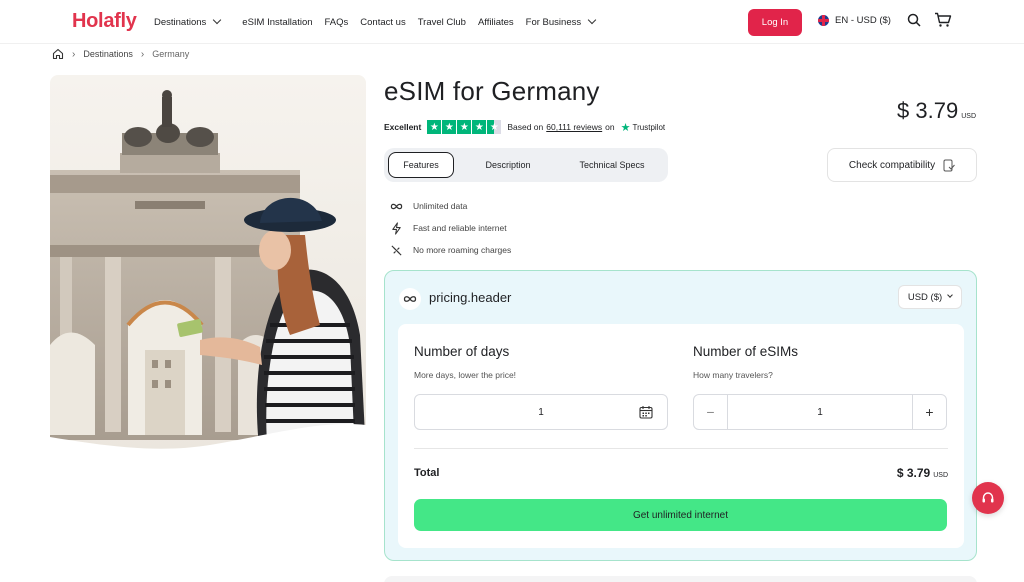 This screenshot has width=1024, height=582. I want to click on rating-label: Excellent, so click(403, 127).